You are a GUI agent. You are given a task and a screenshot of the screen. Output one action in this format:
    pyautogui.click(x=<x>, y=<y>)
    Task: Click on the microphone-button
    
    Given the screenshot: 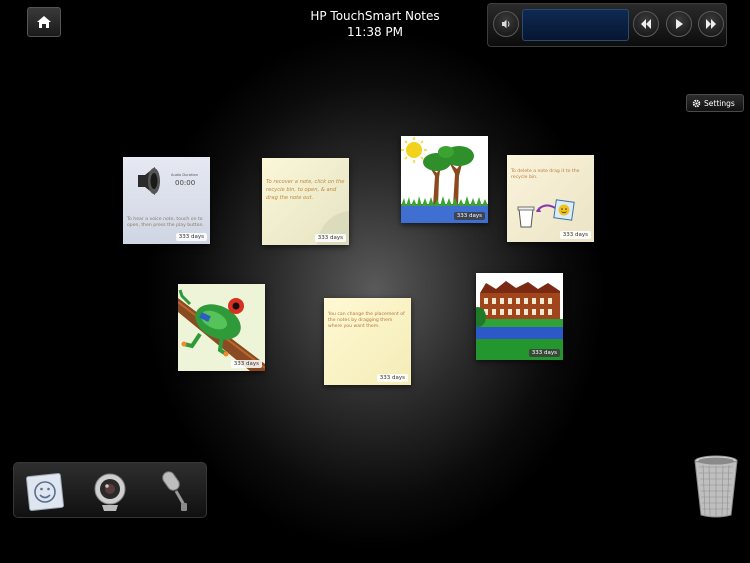 What is the action you would take?
    pyautogui.click(x=174, y=491)
    